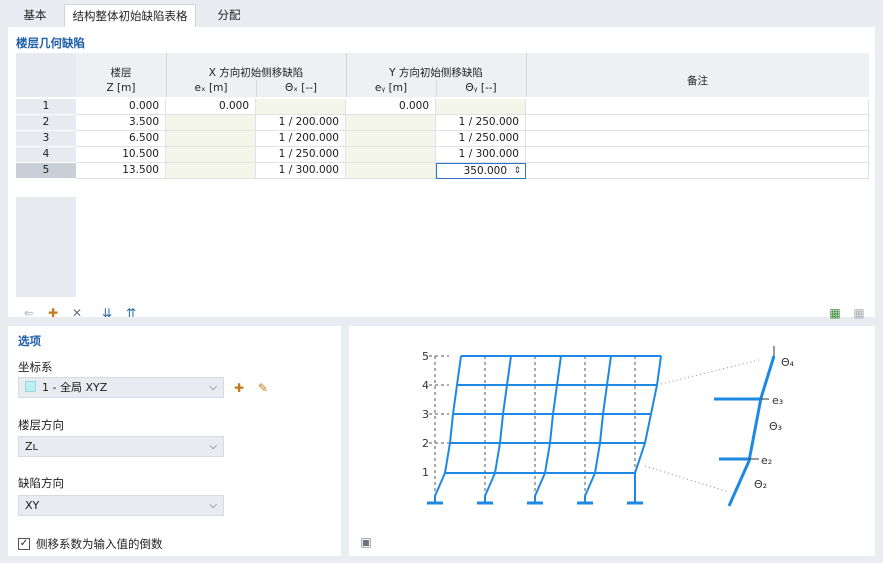 The width and height of the screenshot is (883, 563). What do you see at coordinates (548, 428) in the screenshot?
I see `frame-structure` at bounding box center [548, 428].